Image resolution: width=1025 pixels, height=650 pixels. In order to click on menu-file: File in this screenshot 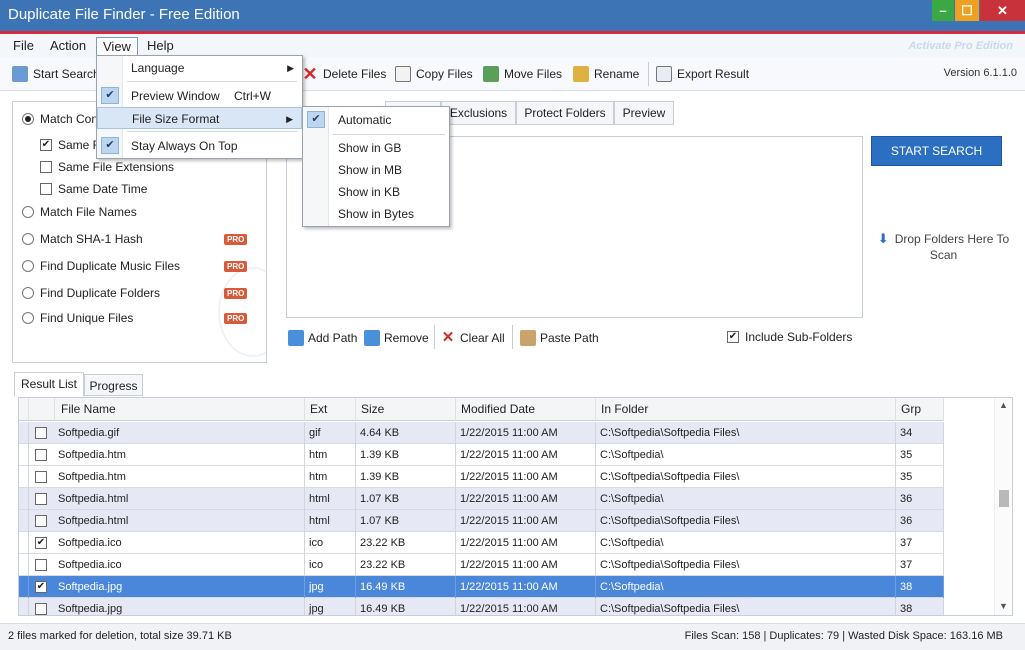, I will do `click(23, 47)`.